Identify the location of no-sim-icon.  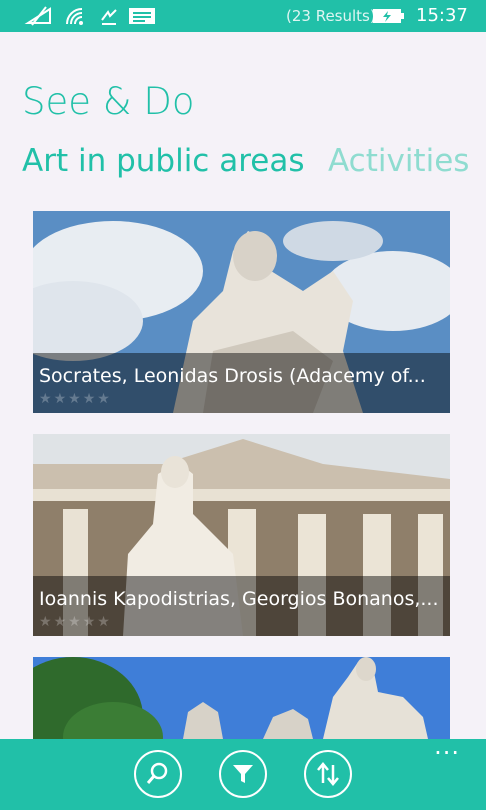
(39, 18).